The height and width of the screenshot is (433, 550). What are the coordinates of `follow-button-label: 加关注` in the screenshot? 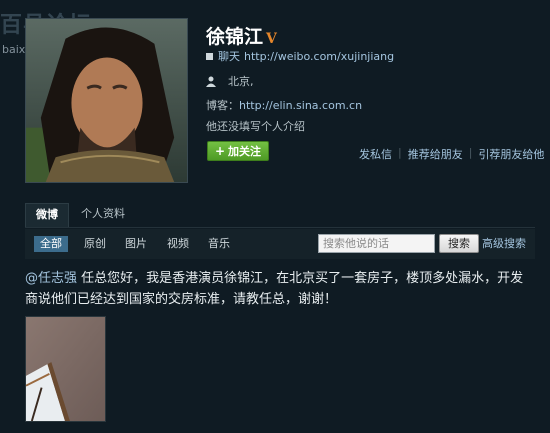 It's located at (245, 151).